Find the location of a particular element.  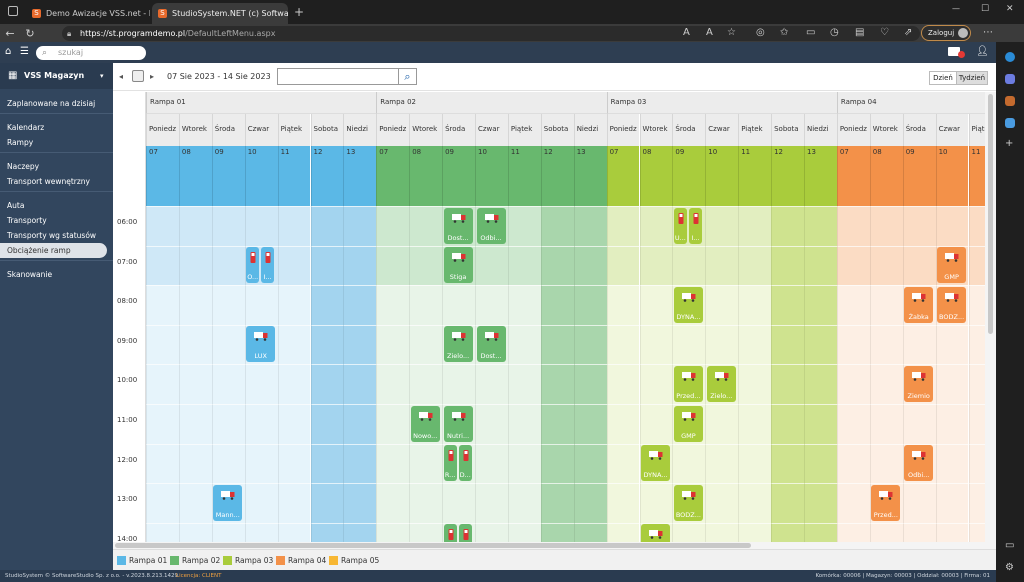

scroll-thumb is located at coordinates (433, 545).